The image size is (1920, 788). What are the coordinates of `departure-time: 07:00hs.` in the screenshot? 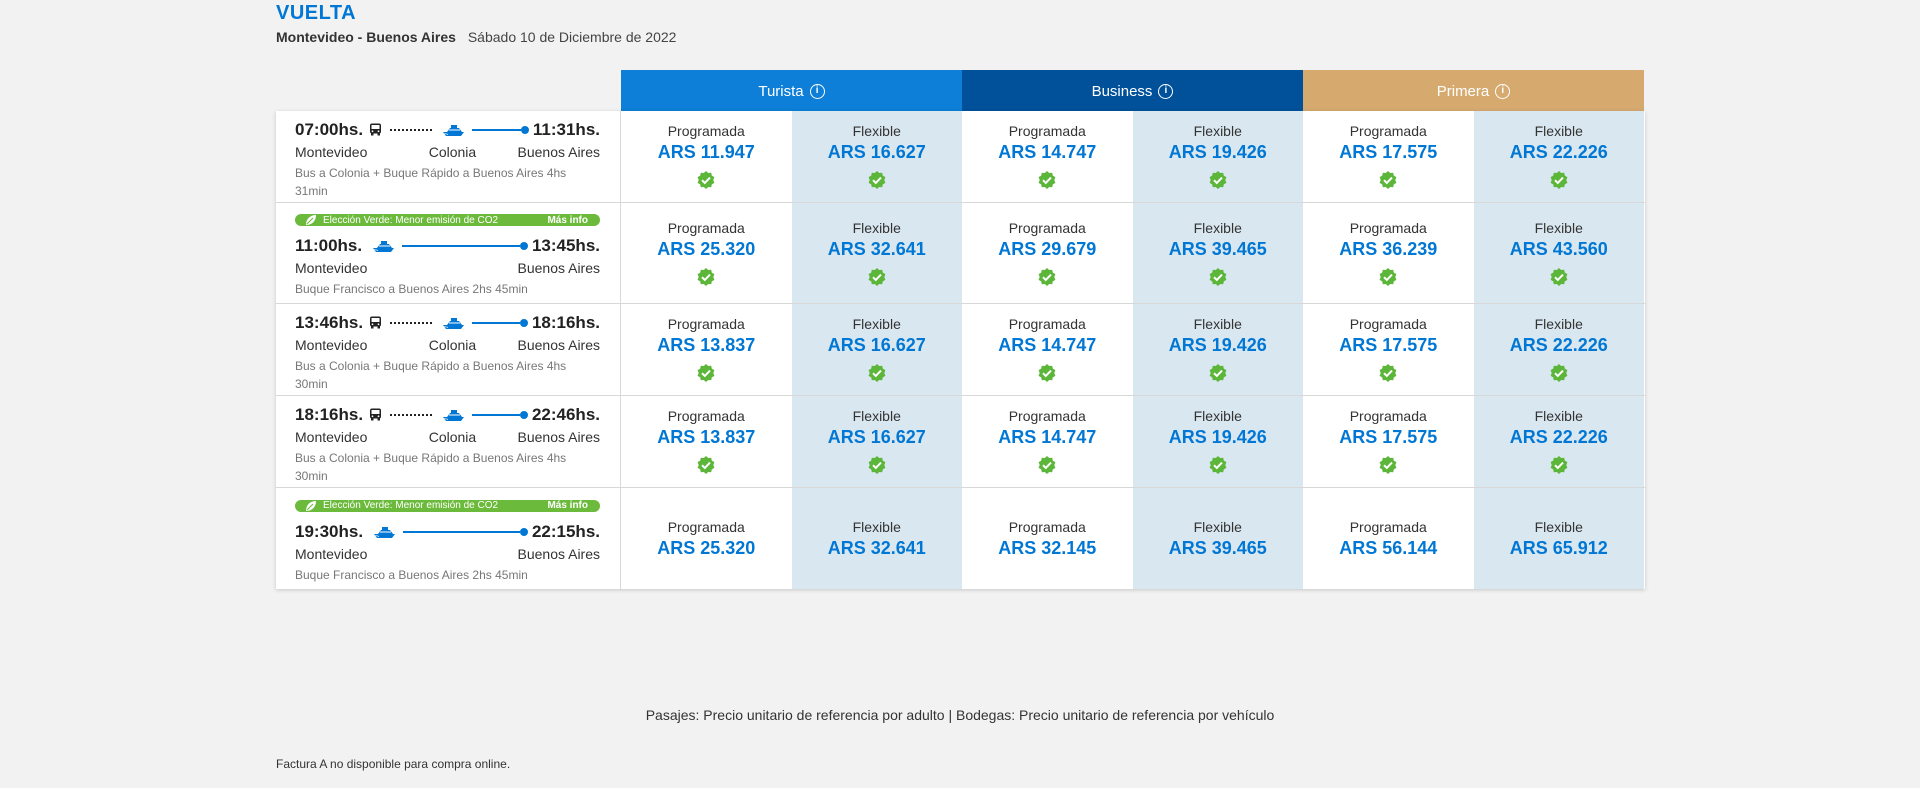 It's located at (329, 129).